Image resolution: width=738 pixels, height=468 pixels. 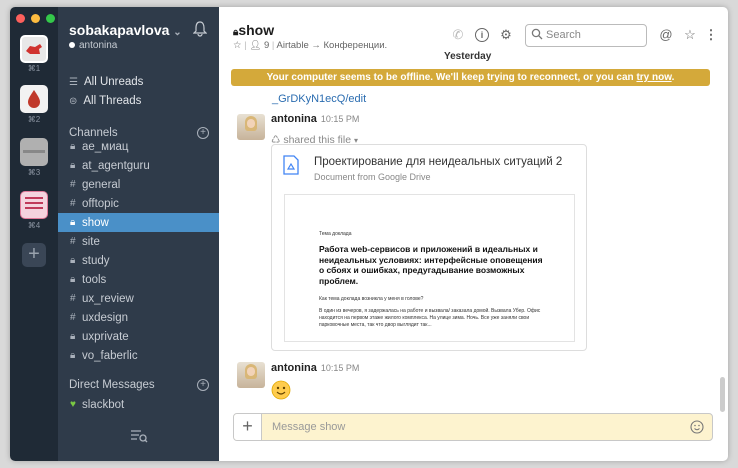 I want to click on dog-logo-icon, so click(x=34, y=49).